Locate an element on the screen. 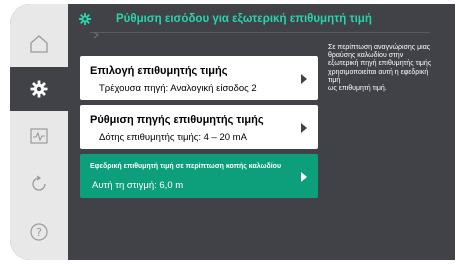 The height and width of the screenshot is (264, 460). sidebar-item-diagnostics is located at coordinates (39, 136).